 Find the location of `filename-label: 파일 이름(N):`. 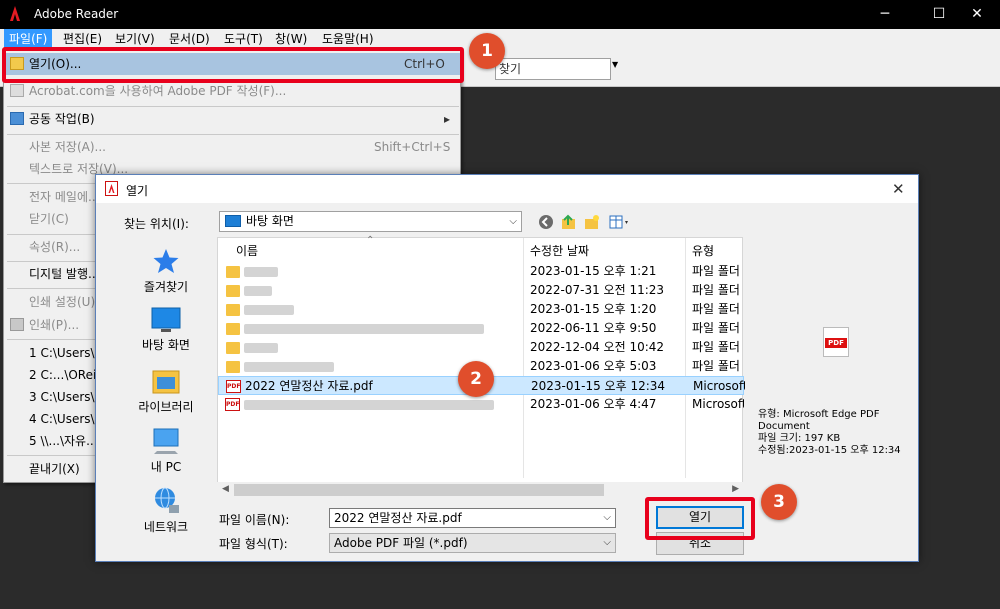

filename-label: 파일 이름(N): is located at coordinates (254, 520).